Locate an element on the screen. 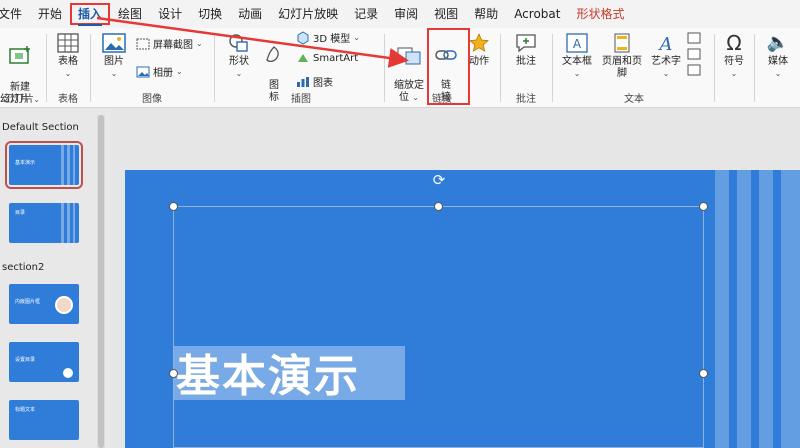 The image size is (800, 448). tab-file: 文件 is located at coordinates (15, 14).